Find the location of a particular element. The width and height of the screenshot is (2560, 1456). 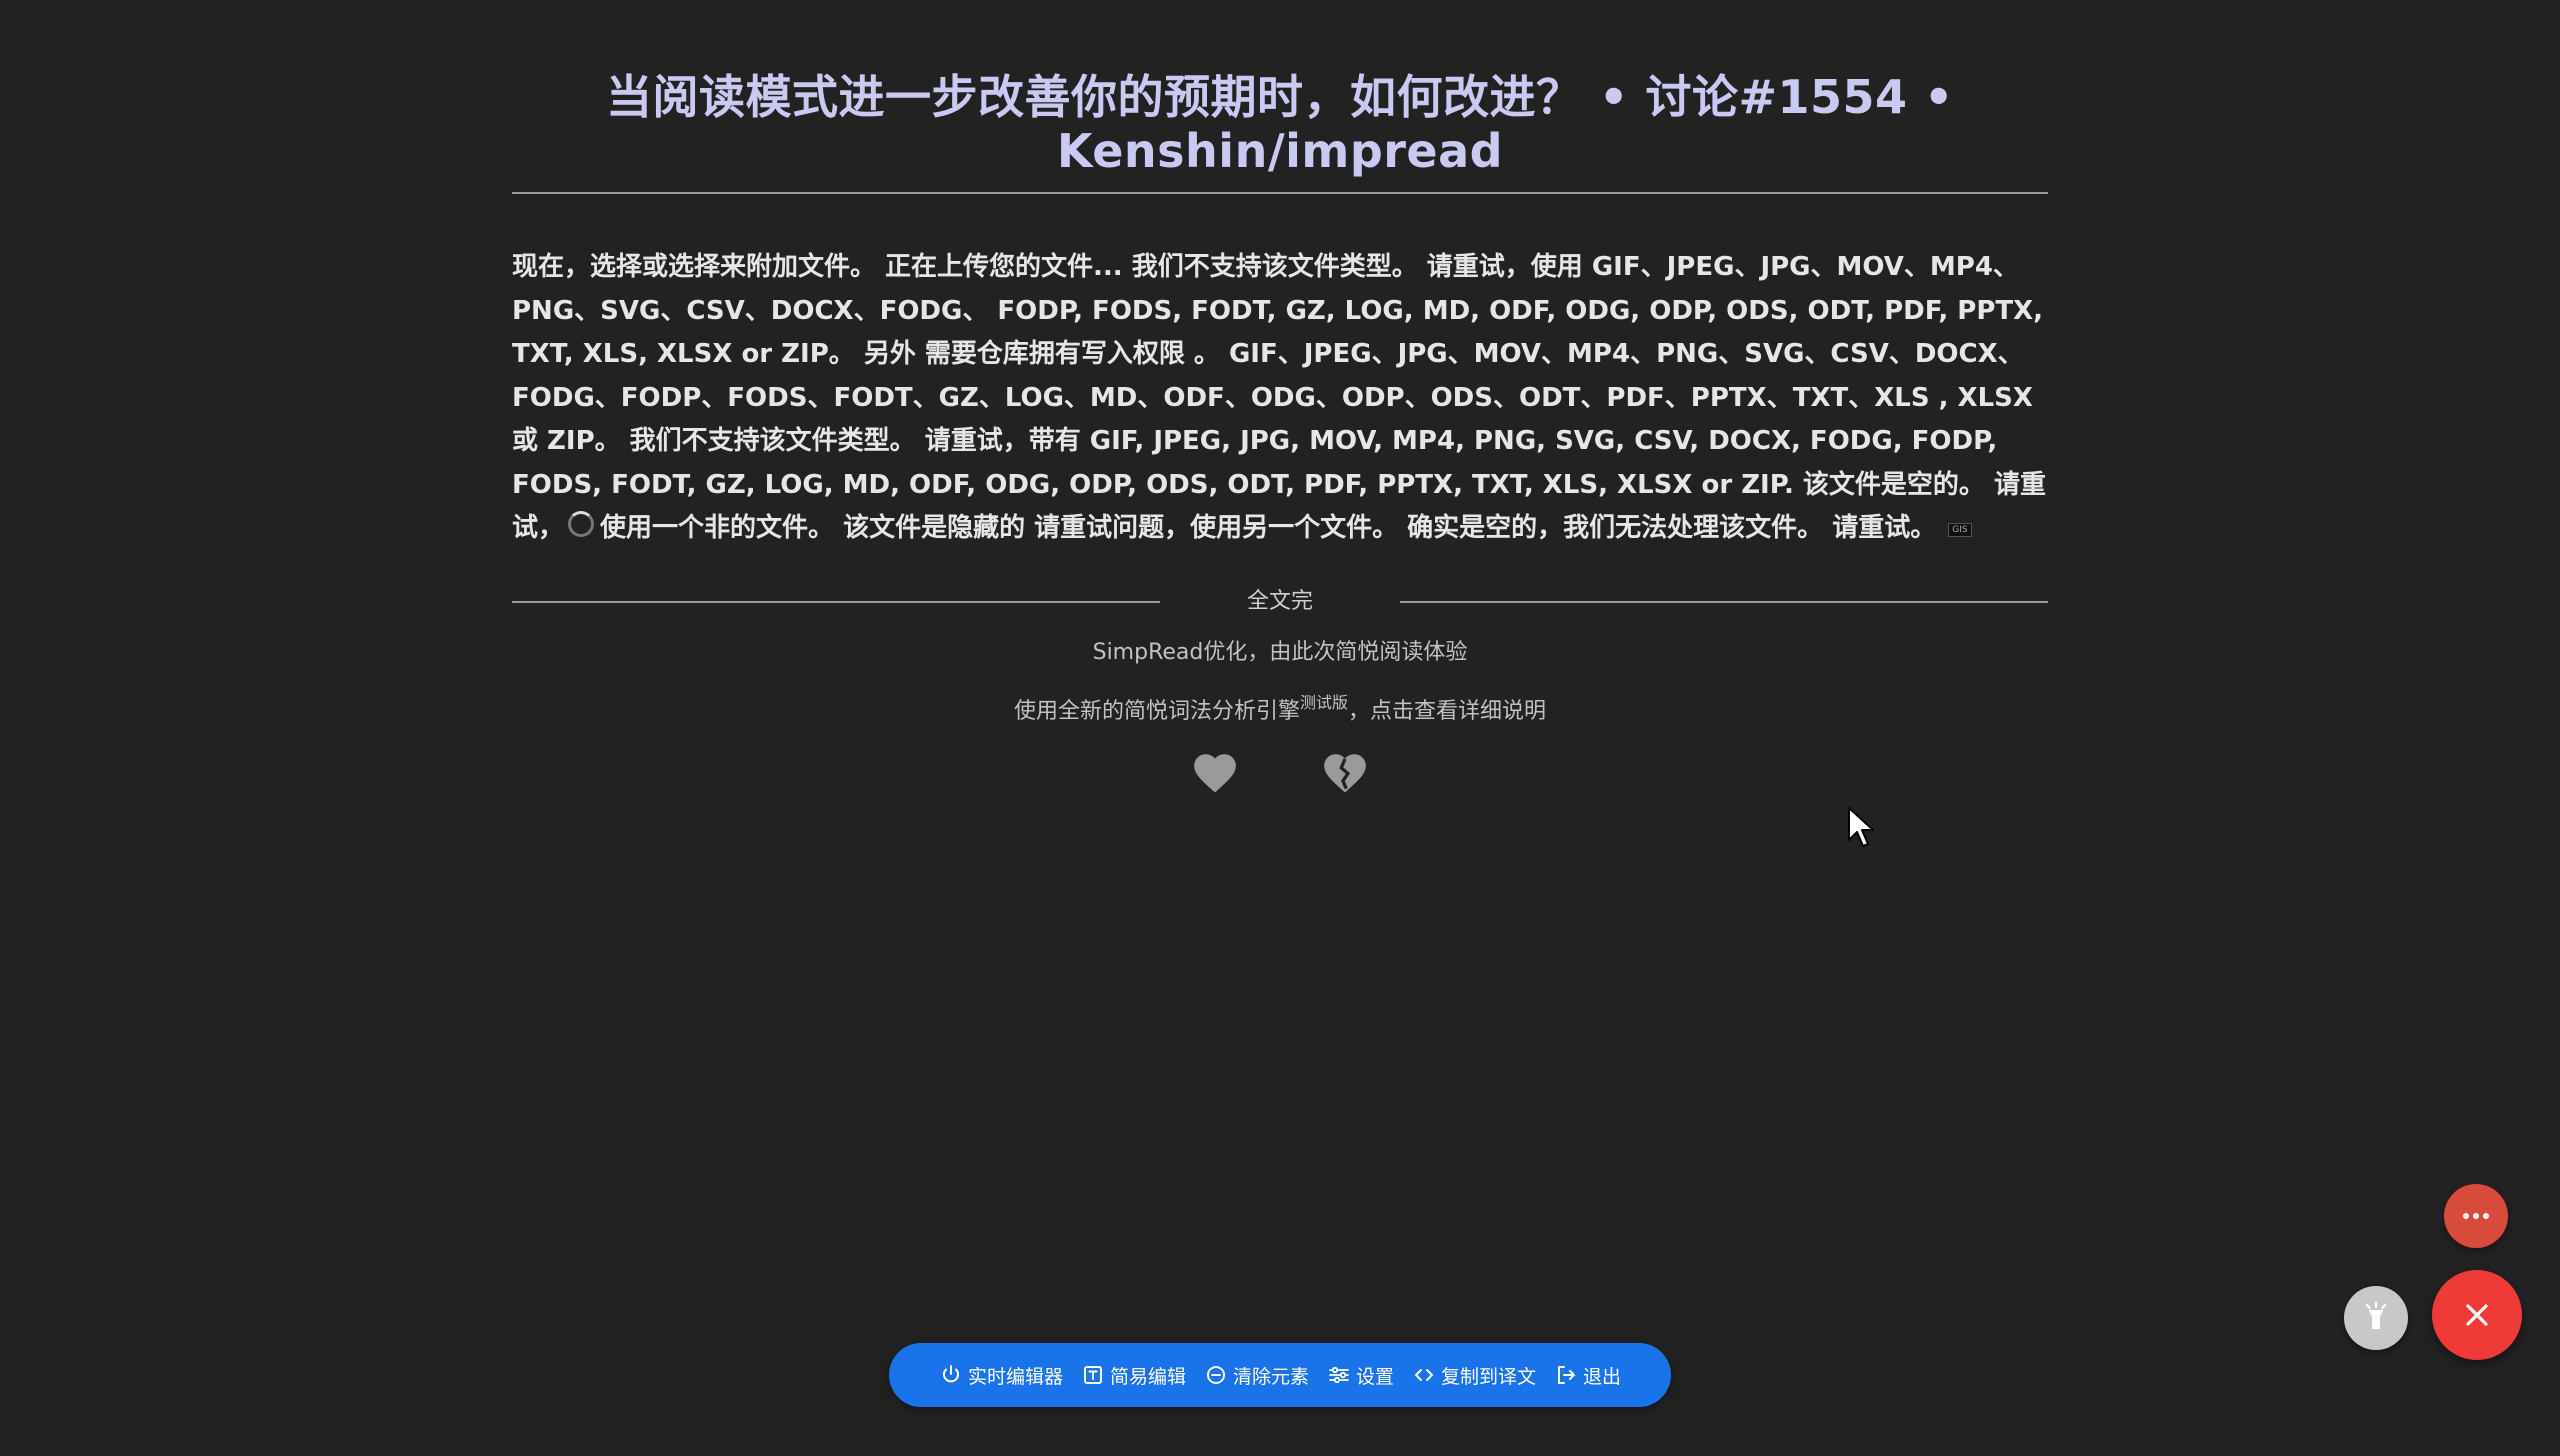

inline-image-tag: GIS is located at coordinates (1960, 530).